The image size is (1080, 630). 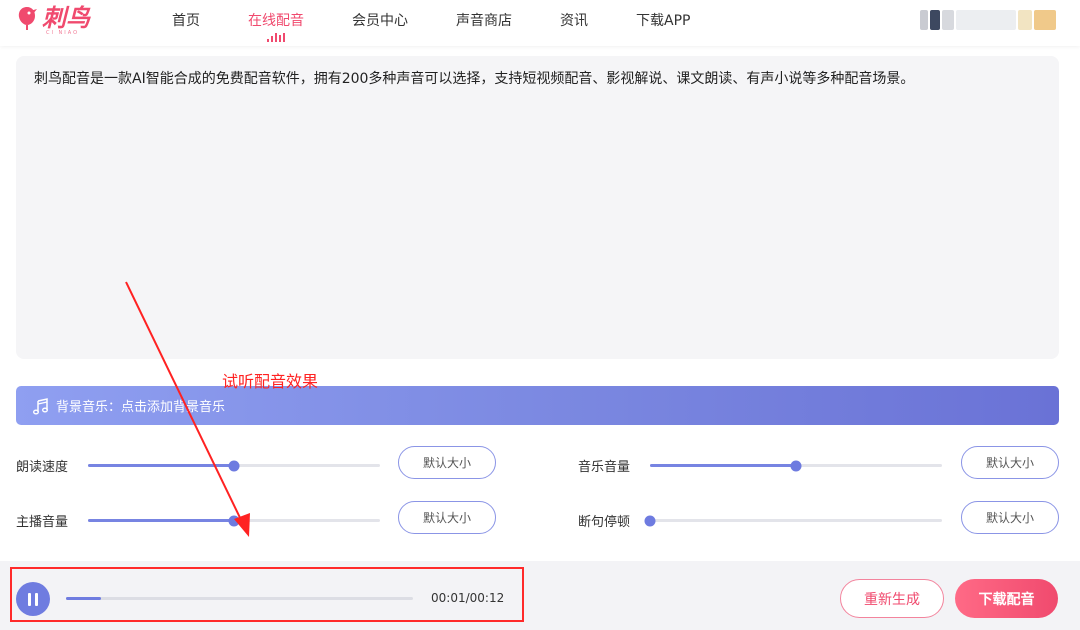 I want to click on nav-label: 在线配音, so click(x=276, y=21).